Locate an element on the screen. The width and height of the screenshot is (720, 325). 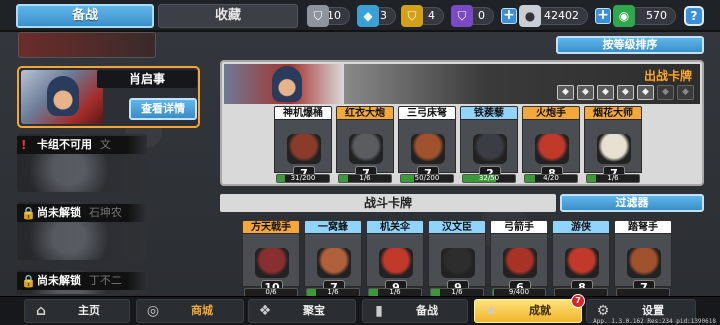
card-progress-text: 4/20 is located at coordinates (551, 178).